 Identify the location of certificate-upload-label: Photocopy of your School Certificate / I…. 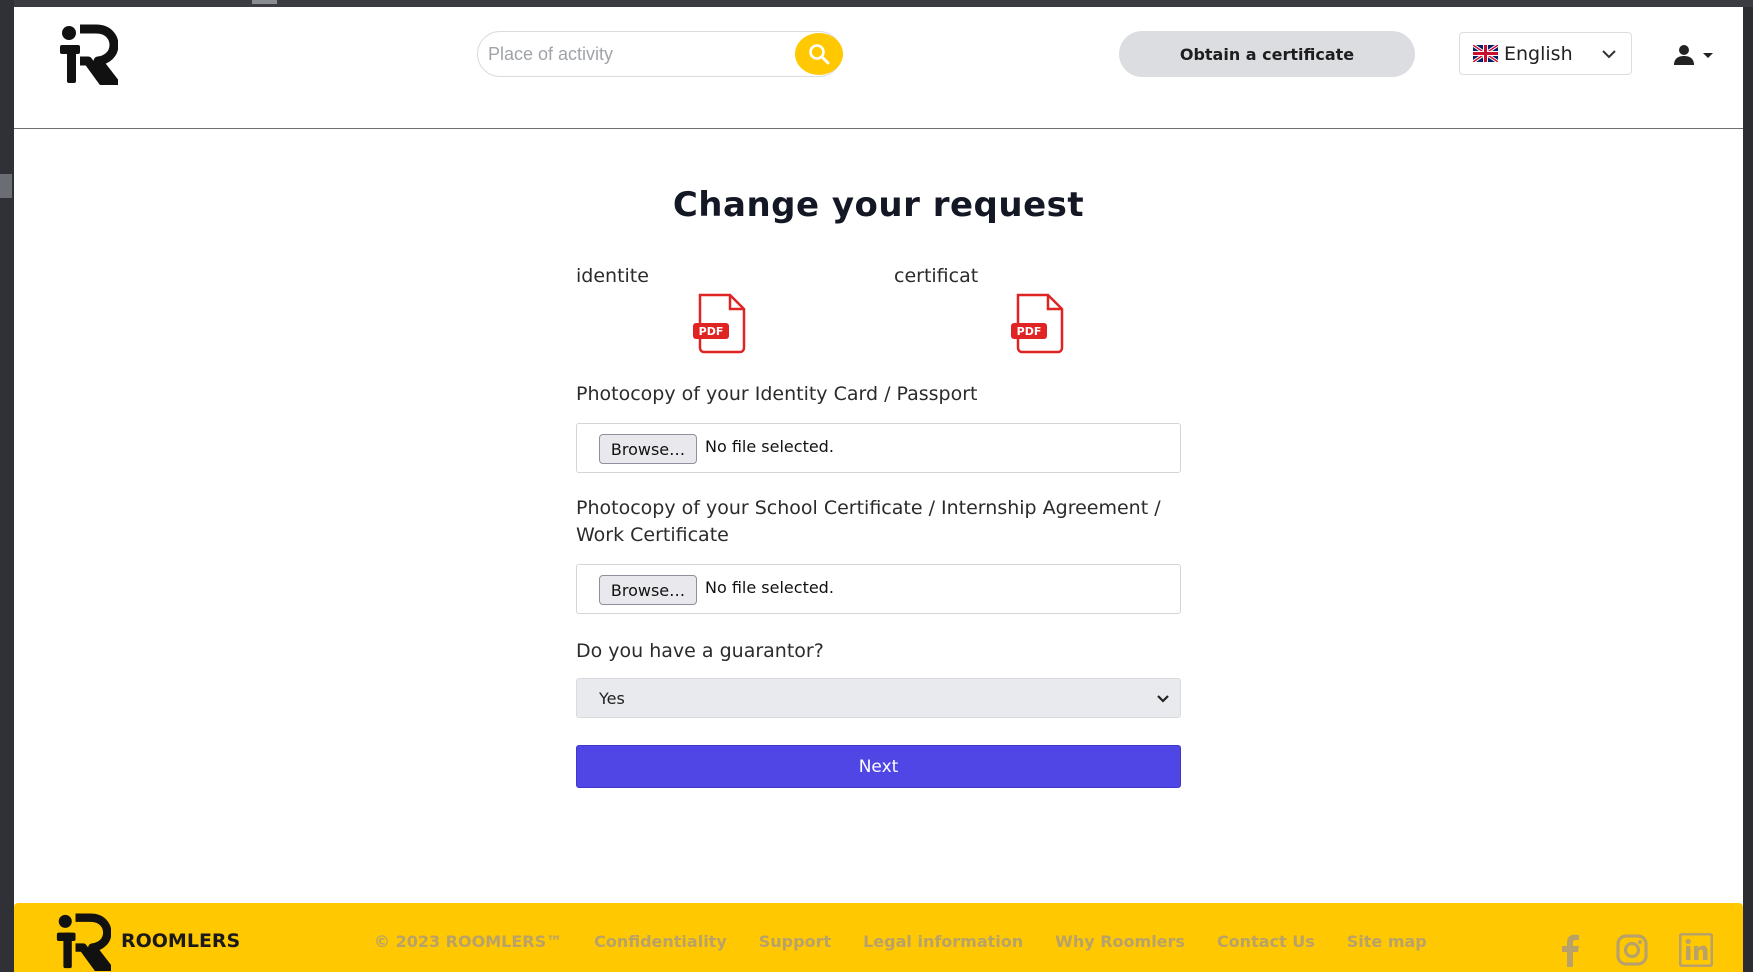
(868, 521).